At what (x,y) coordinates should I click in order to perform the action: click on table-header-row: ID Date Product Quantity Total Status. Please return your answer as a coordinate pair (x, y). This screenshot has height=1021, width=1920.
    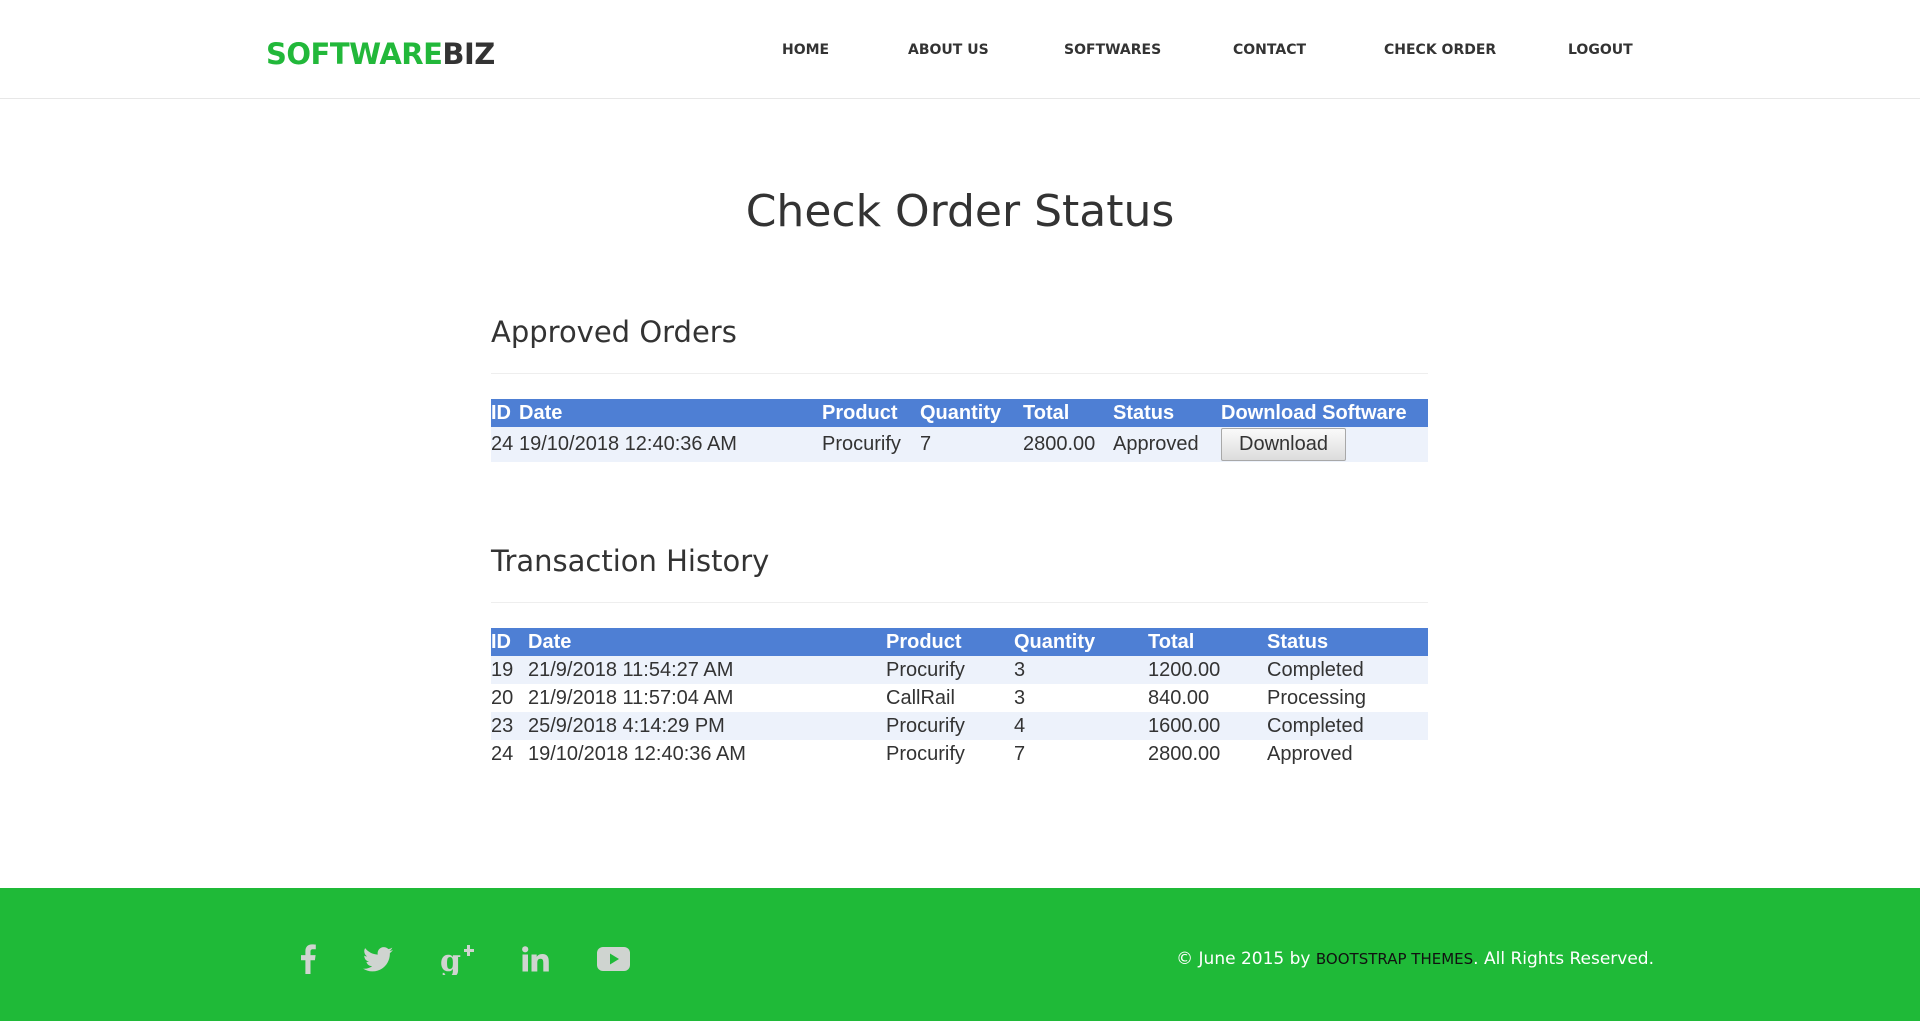
    Looking at the image, I should click on (959, 642).